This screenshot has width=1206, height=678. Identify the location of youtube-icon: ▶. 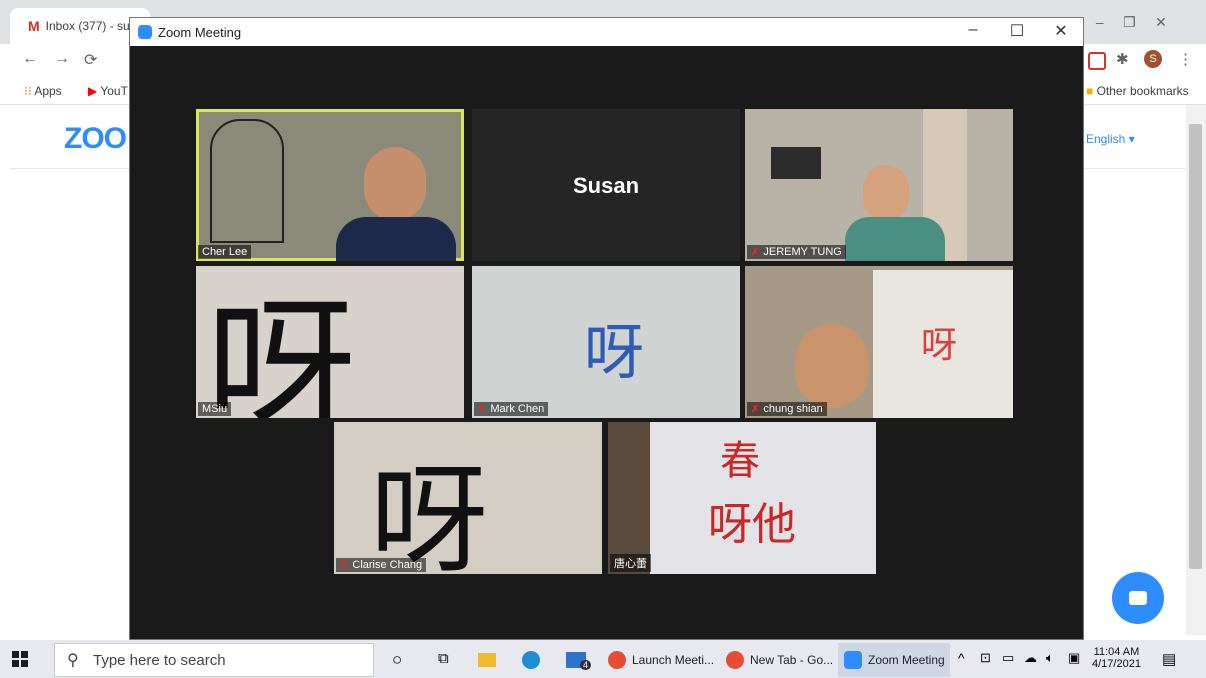
(93, 91).